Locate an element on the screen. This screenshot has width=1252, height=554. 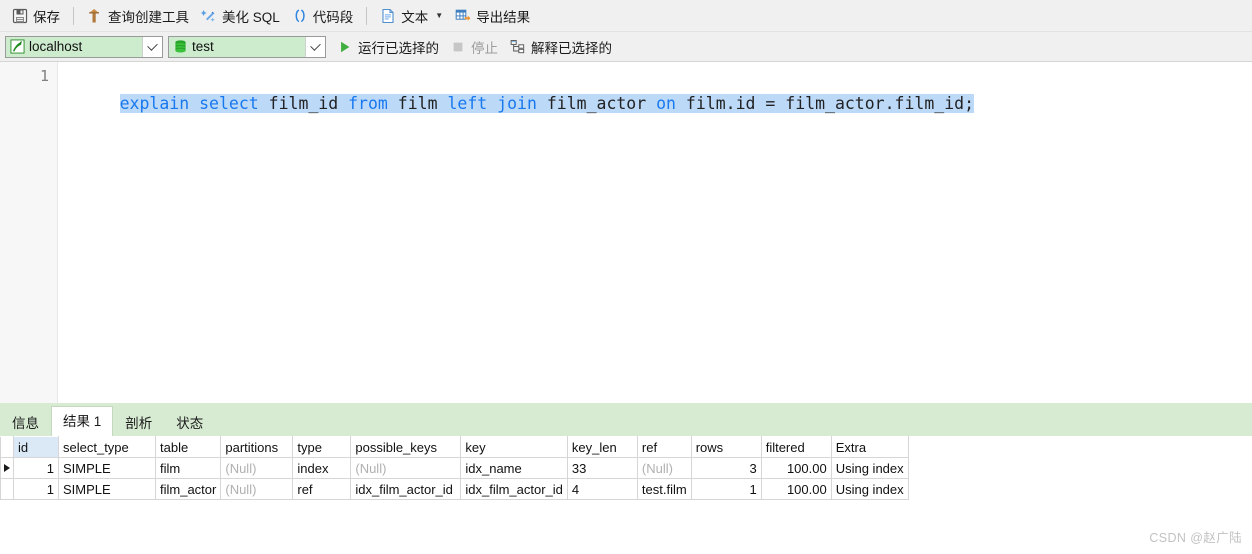
database-select-dropdown is located at coordinates (315, 46).